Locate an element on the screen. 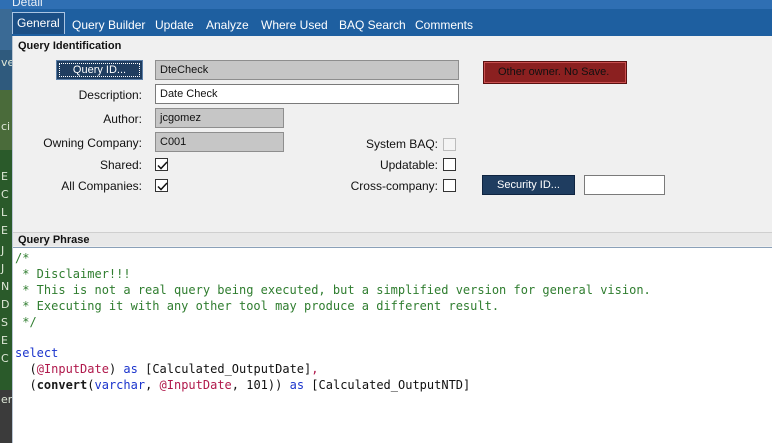 Image resolution: width=772 pixels, height=443 pixels. description-label: Description: is located at coordinates (110, 95).